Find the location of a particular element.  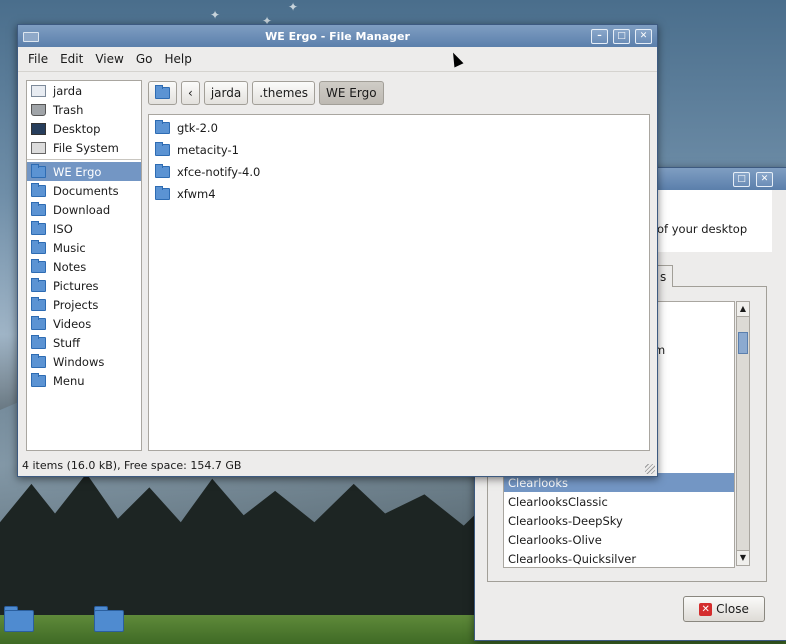

sidebar-item-videos: Videos is located at coordinates (84, 323).